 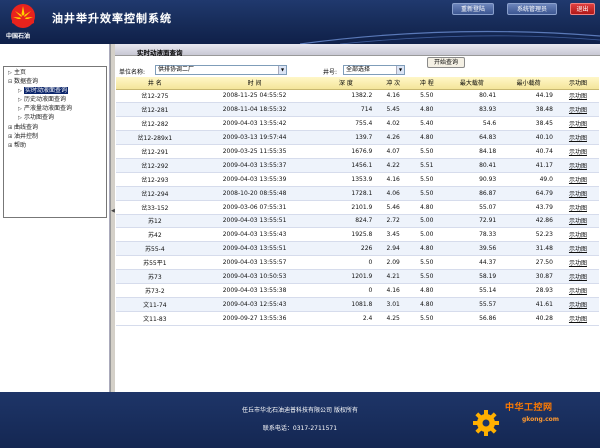 I want to click on column-header: 最小载荷, so click(x=528, y=83).